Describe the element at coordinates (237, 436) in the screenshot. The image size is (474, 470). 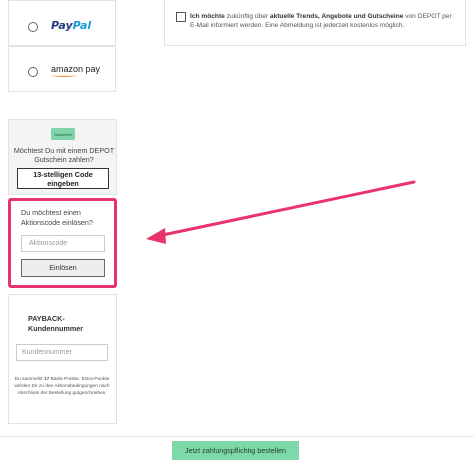
I see `bottom-divider` at that location.